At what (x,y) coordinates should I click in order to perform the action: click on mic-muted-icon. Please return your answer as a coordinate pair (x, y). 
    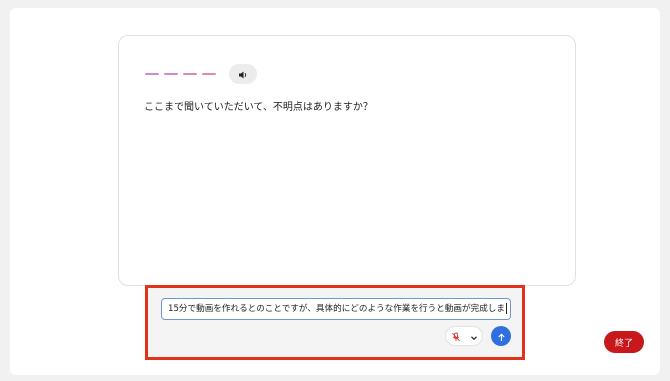
    Looking at the image, I should click on (456, 336).